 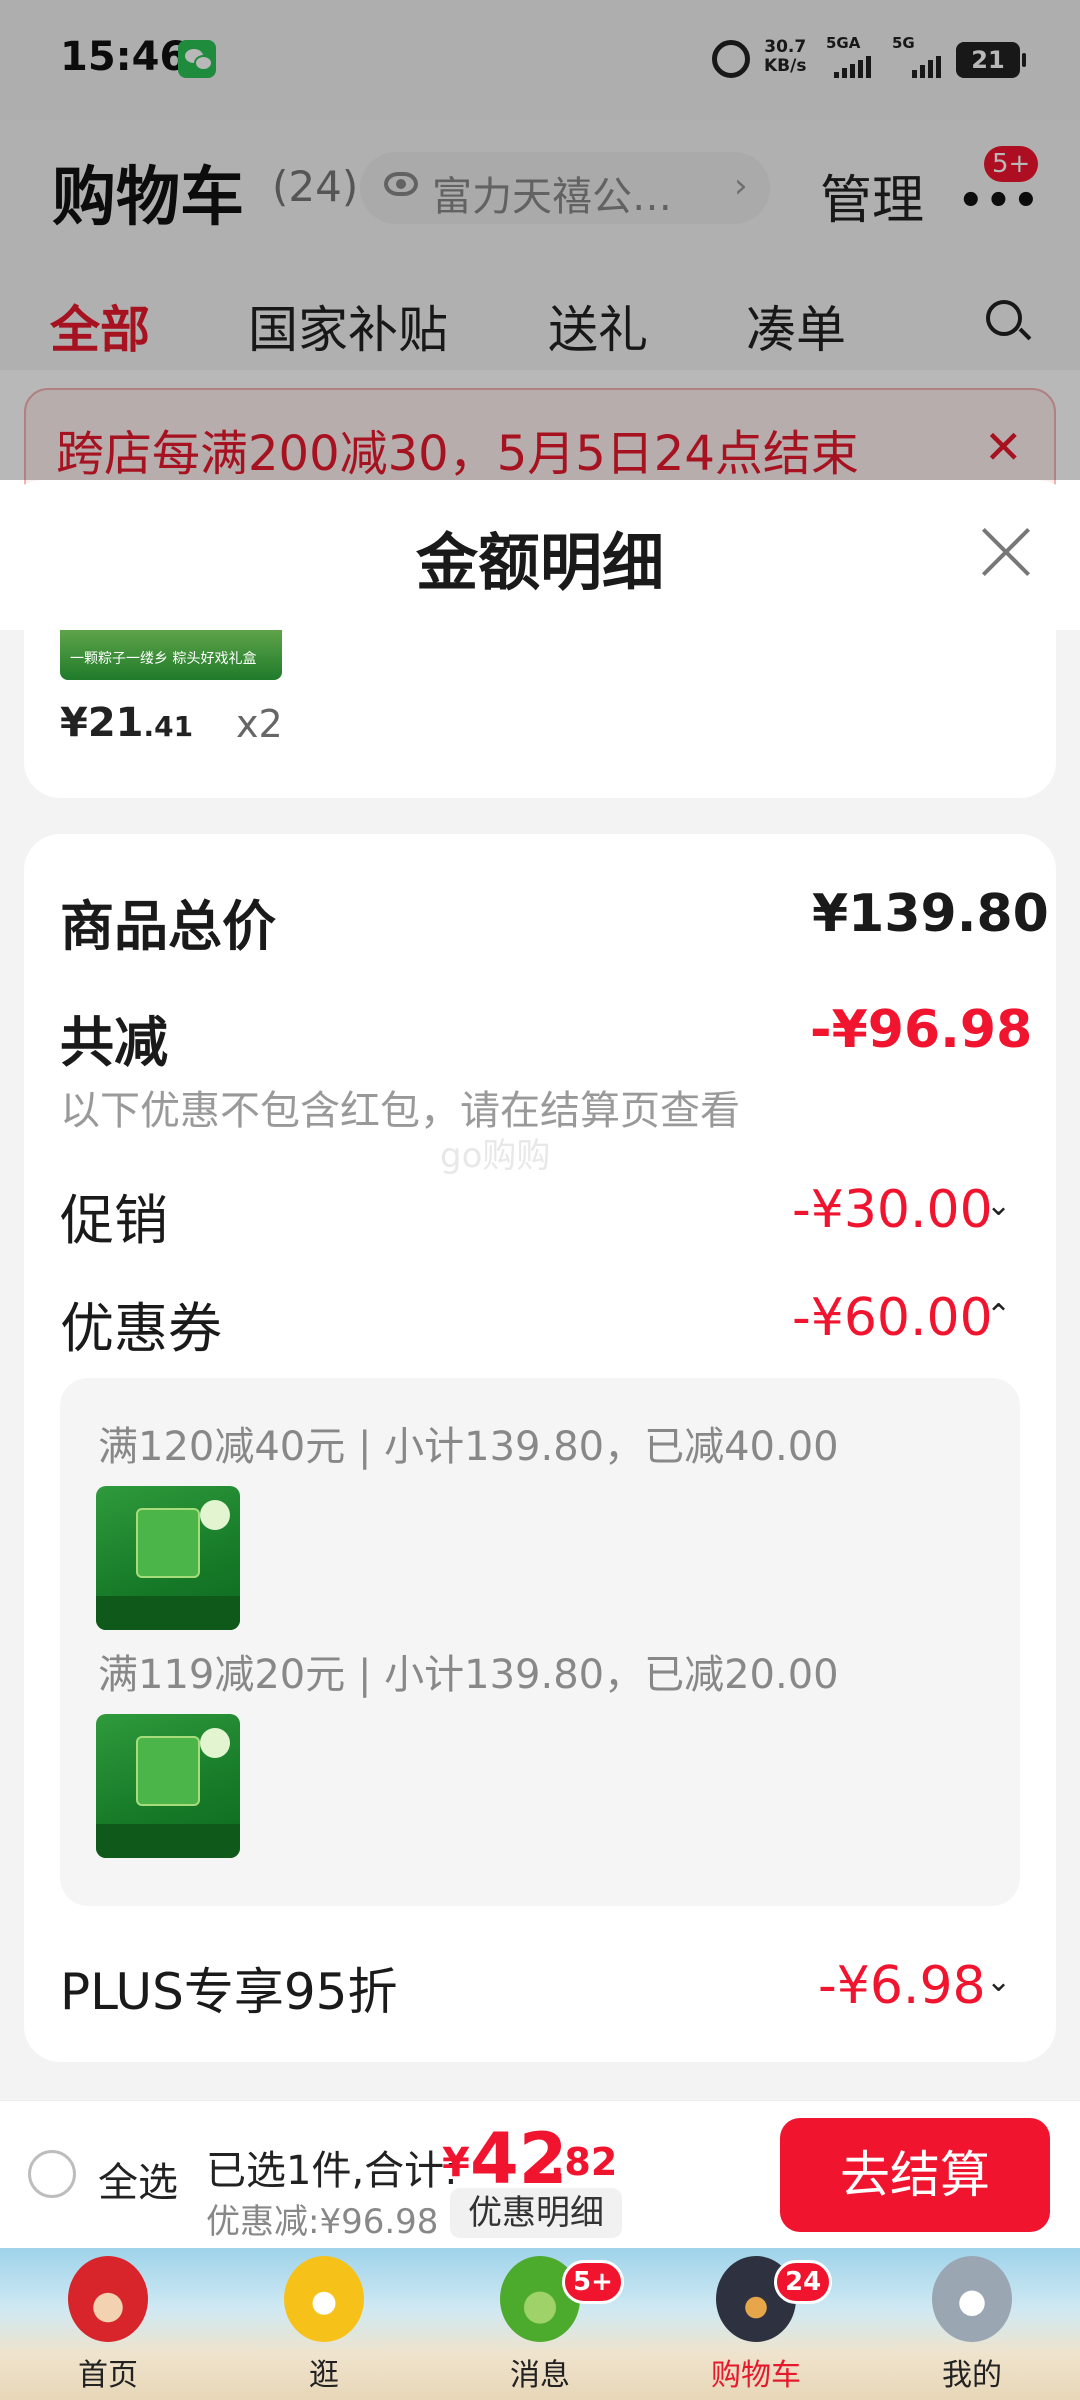 What do you see at coordinates (756, 2375) in the screenshot?
I see `bottom-tab-label: 购物车` at bounding box center [756, 2375].